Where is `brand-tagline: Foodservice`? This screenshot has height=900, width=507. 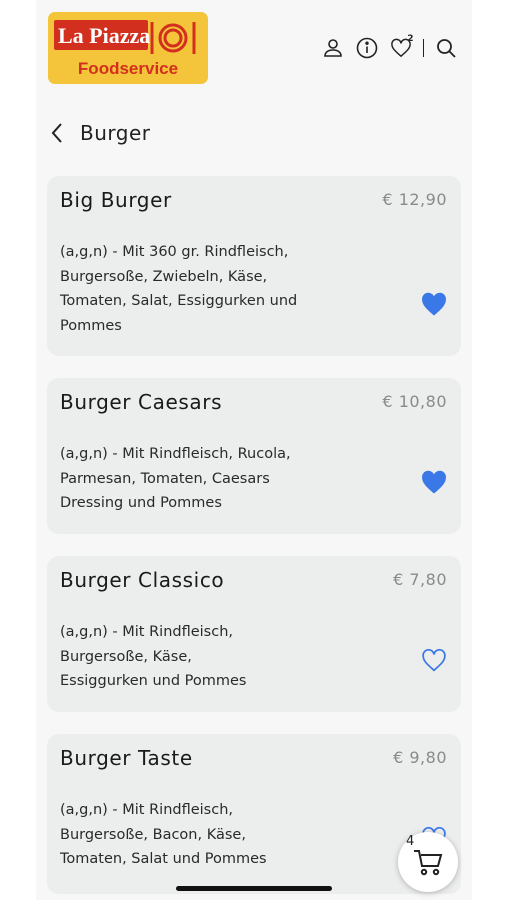
brand-tagline: Foodservice is located at coordinates (128, 68).